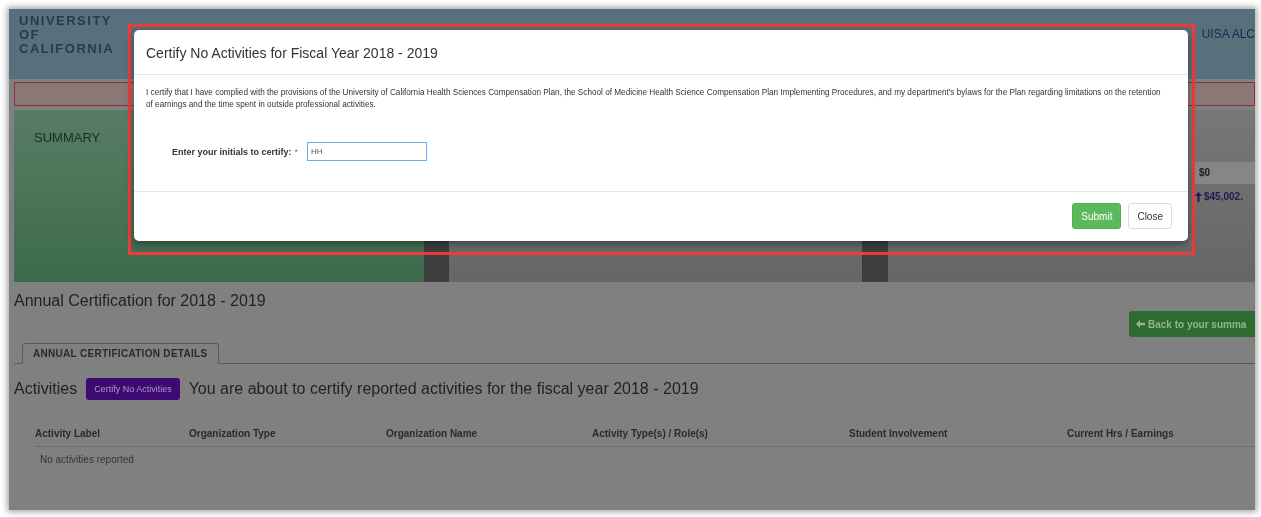 This screenshot has height=517, width=1261. What do you see at coordinates (443, 389) in the screenshot?
I see `notice-text: You are about to certify reported activities for the fiscal year 2018 - 2019` at bounding box center [443, 389].